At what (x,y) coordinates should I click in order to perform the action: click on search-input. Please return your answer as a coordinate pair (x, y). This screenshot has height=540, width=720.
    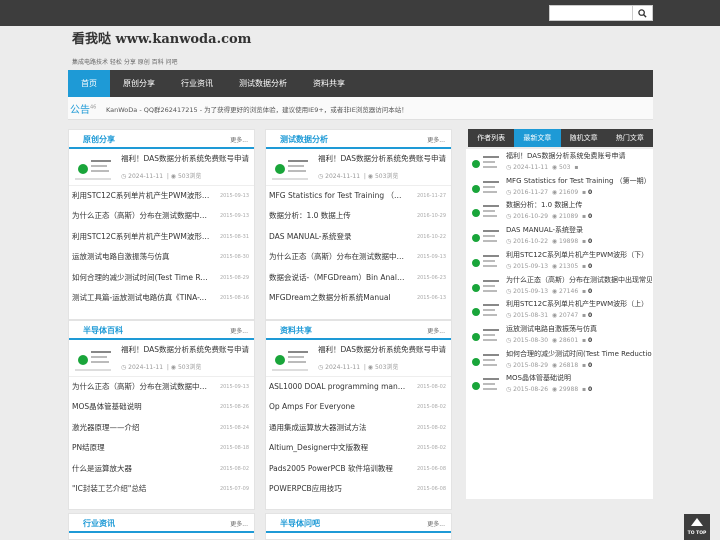
    Looking at the image, I should click on (591, 13).